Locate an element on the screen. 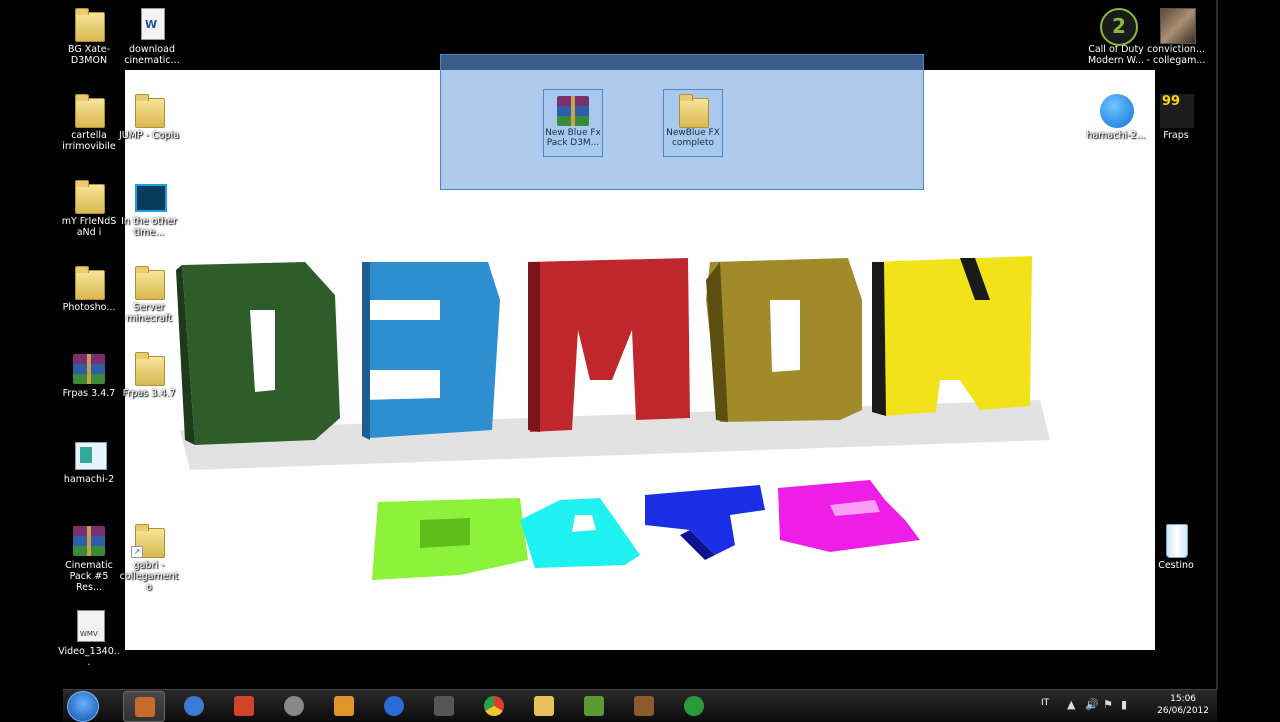 The width and height of the screenshot is (1280, 722). desktop-icon: Cestino is located at coordinates (1176, 546).